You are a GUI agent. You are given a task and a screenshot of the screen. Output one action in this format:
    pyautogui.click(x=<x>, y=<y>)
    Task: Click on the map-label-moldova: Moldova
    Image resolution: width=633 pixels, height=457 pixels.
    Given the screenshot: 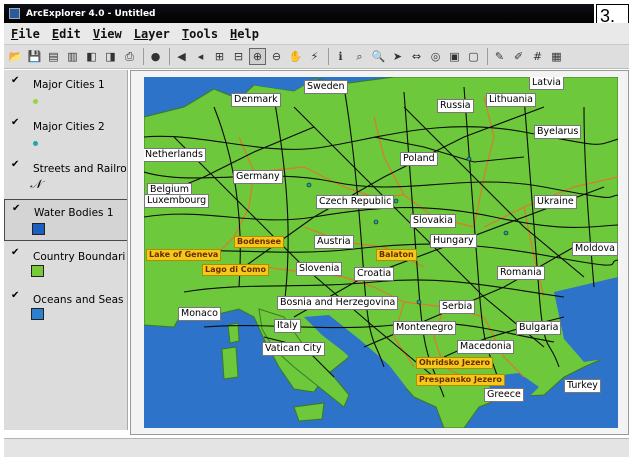 What is the action you would take?
    pyautogui.click(x=595, y=249)
    